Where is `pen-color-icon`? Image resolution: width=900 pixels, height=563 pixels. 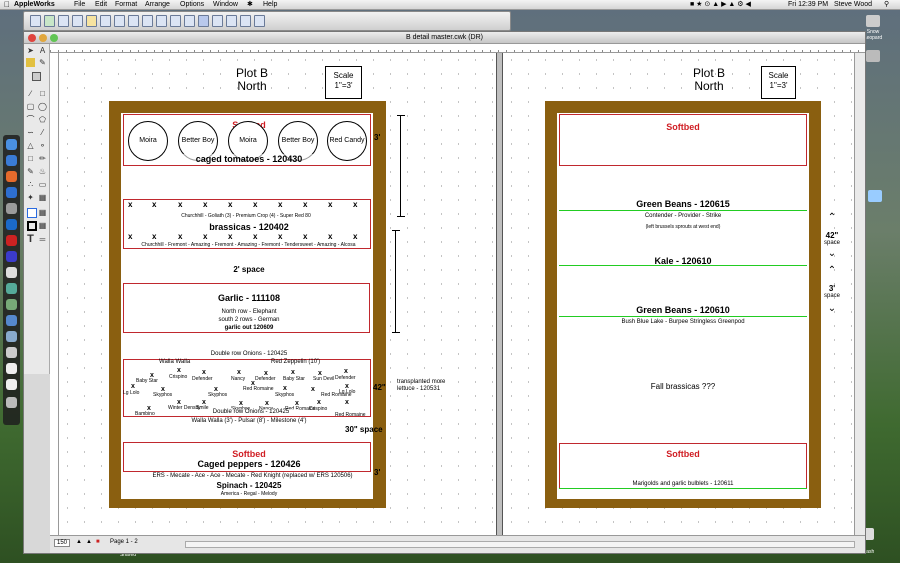 pen-color-icon is located at coordinates (32, 226).